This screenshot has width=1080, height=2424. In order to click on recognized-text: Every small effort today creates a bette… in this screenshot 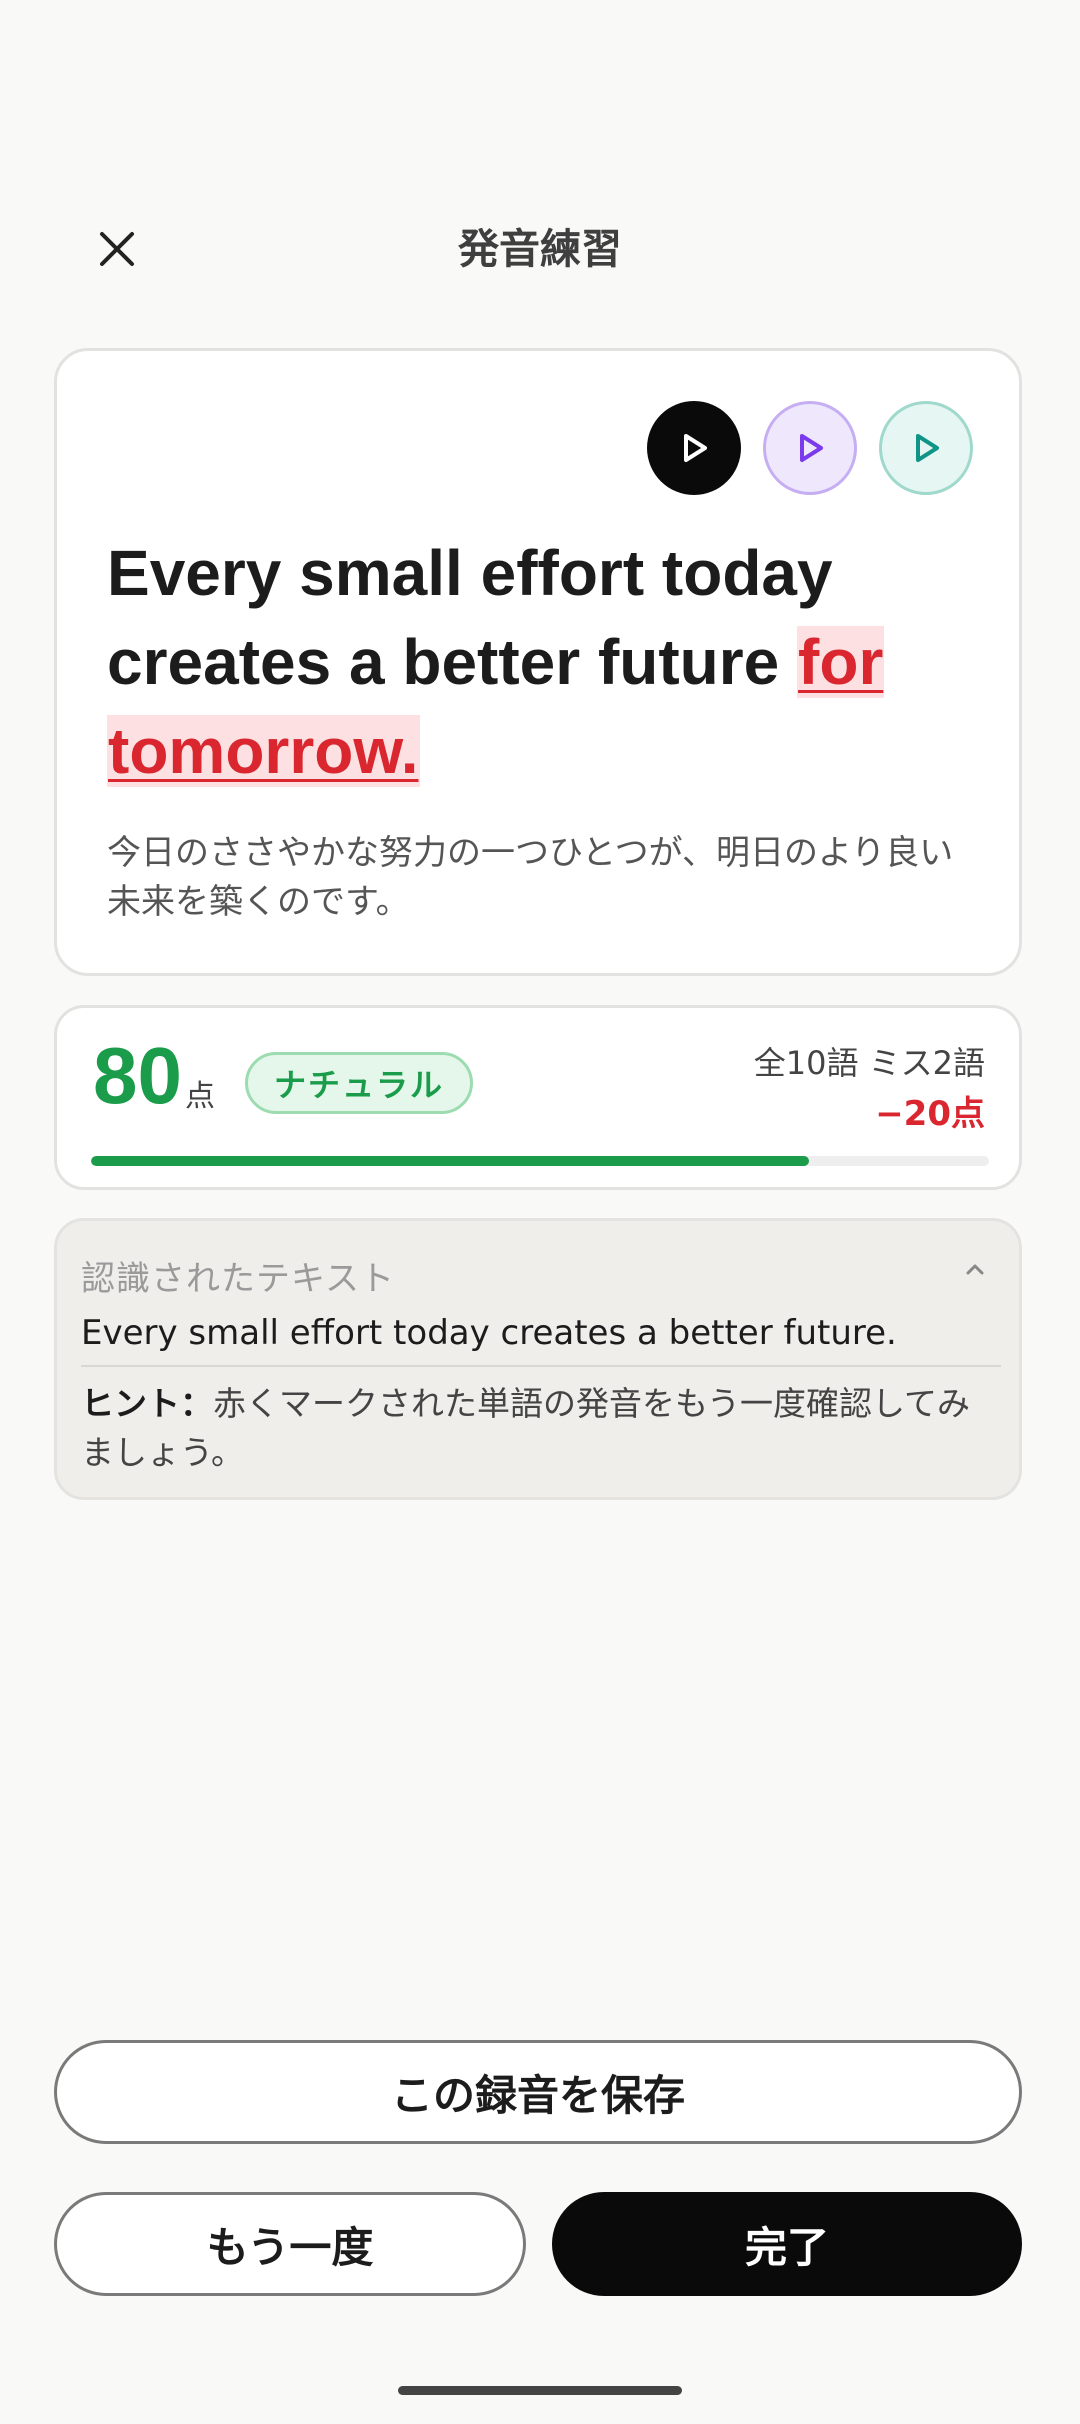, I will do `click(489, 1333)`.